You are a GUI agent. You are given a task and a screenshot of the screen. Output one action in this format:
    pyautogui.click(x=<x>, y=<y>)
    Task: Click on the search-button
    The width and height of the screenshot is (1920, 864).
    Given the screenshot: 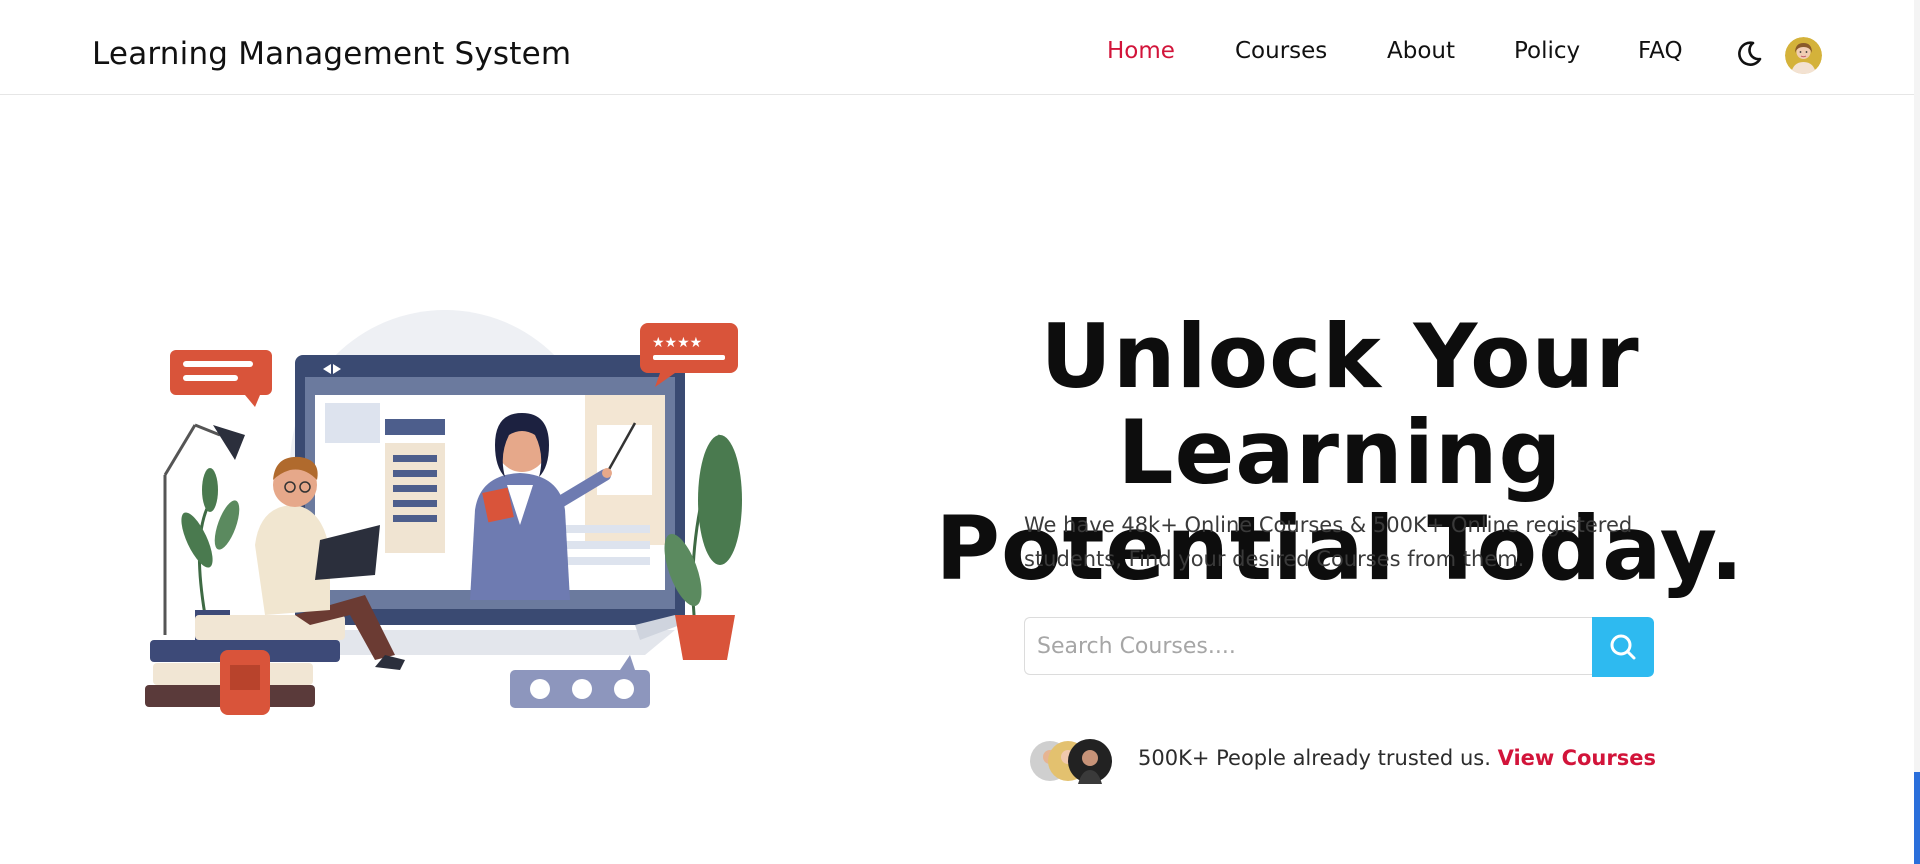 What is the action you would take?
    pyautogui.click(x=1623, y=647)
    